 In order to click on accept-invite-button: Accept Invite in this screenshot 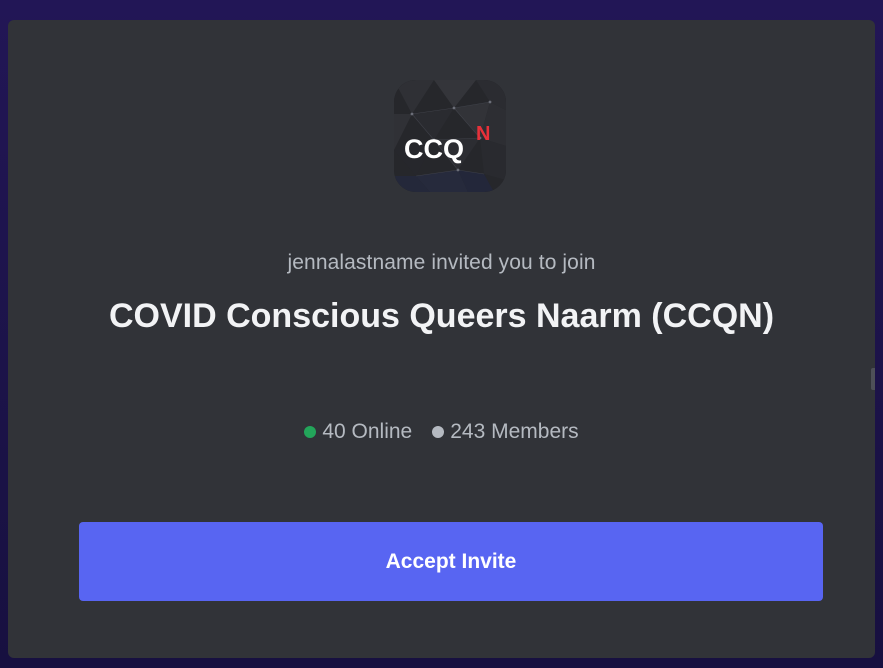, I will do `click(451, 561)`.